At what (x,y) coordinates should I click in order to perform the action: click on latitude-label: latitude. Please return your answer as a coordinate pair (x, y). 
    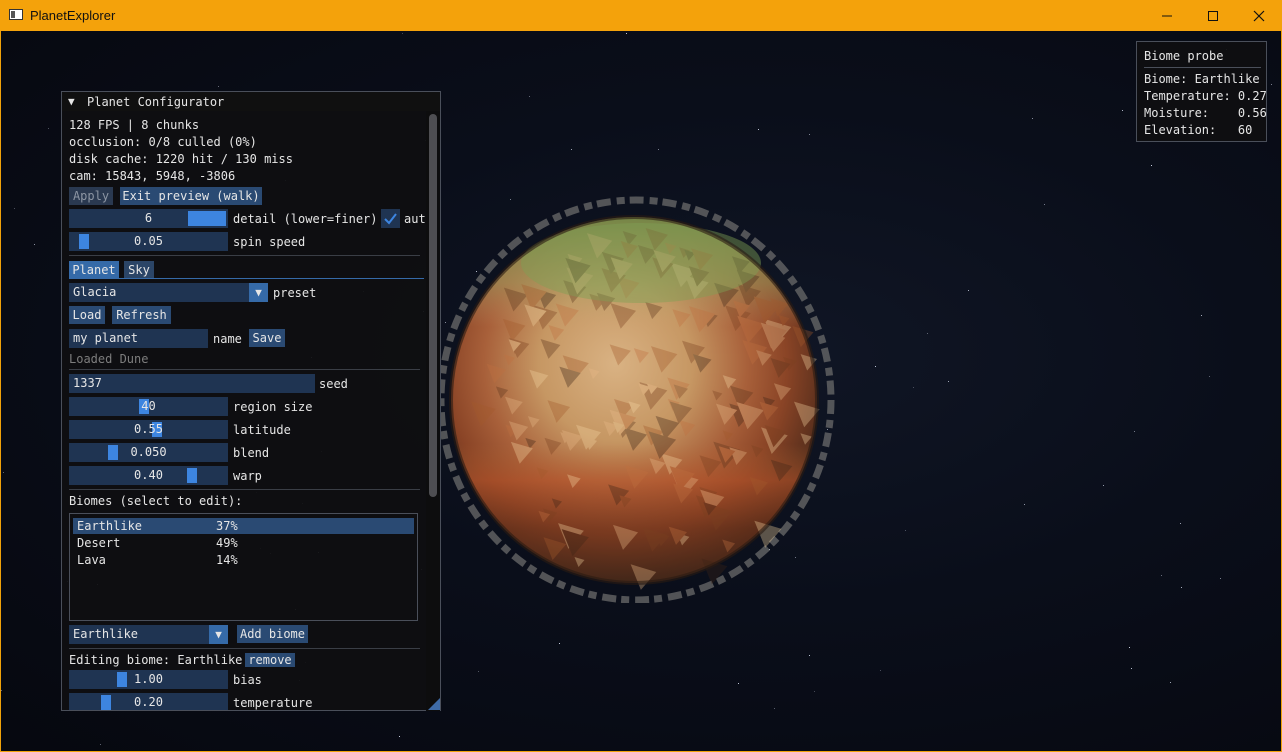
    Looking at the image, I should click on (262, 430).